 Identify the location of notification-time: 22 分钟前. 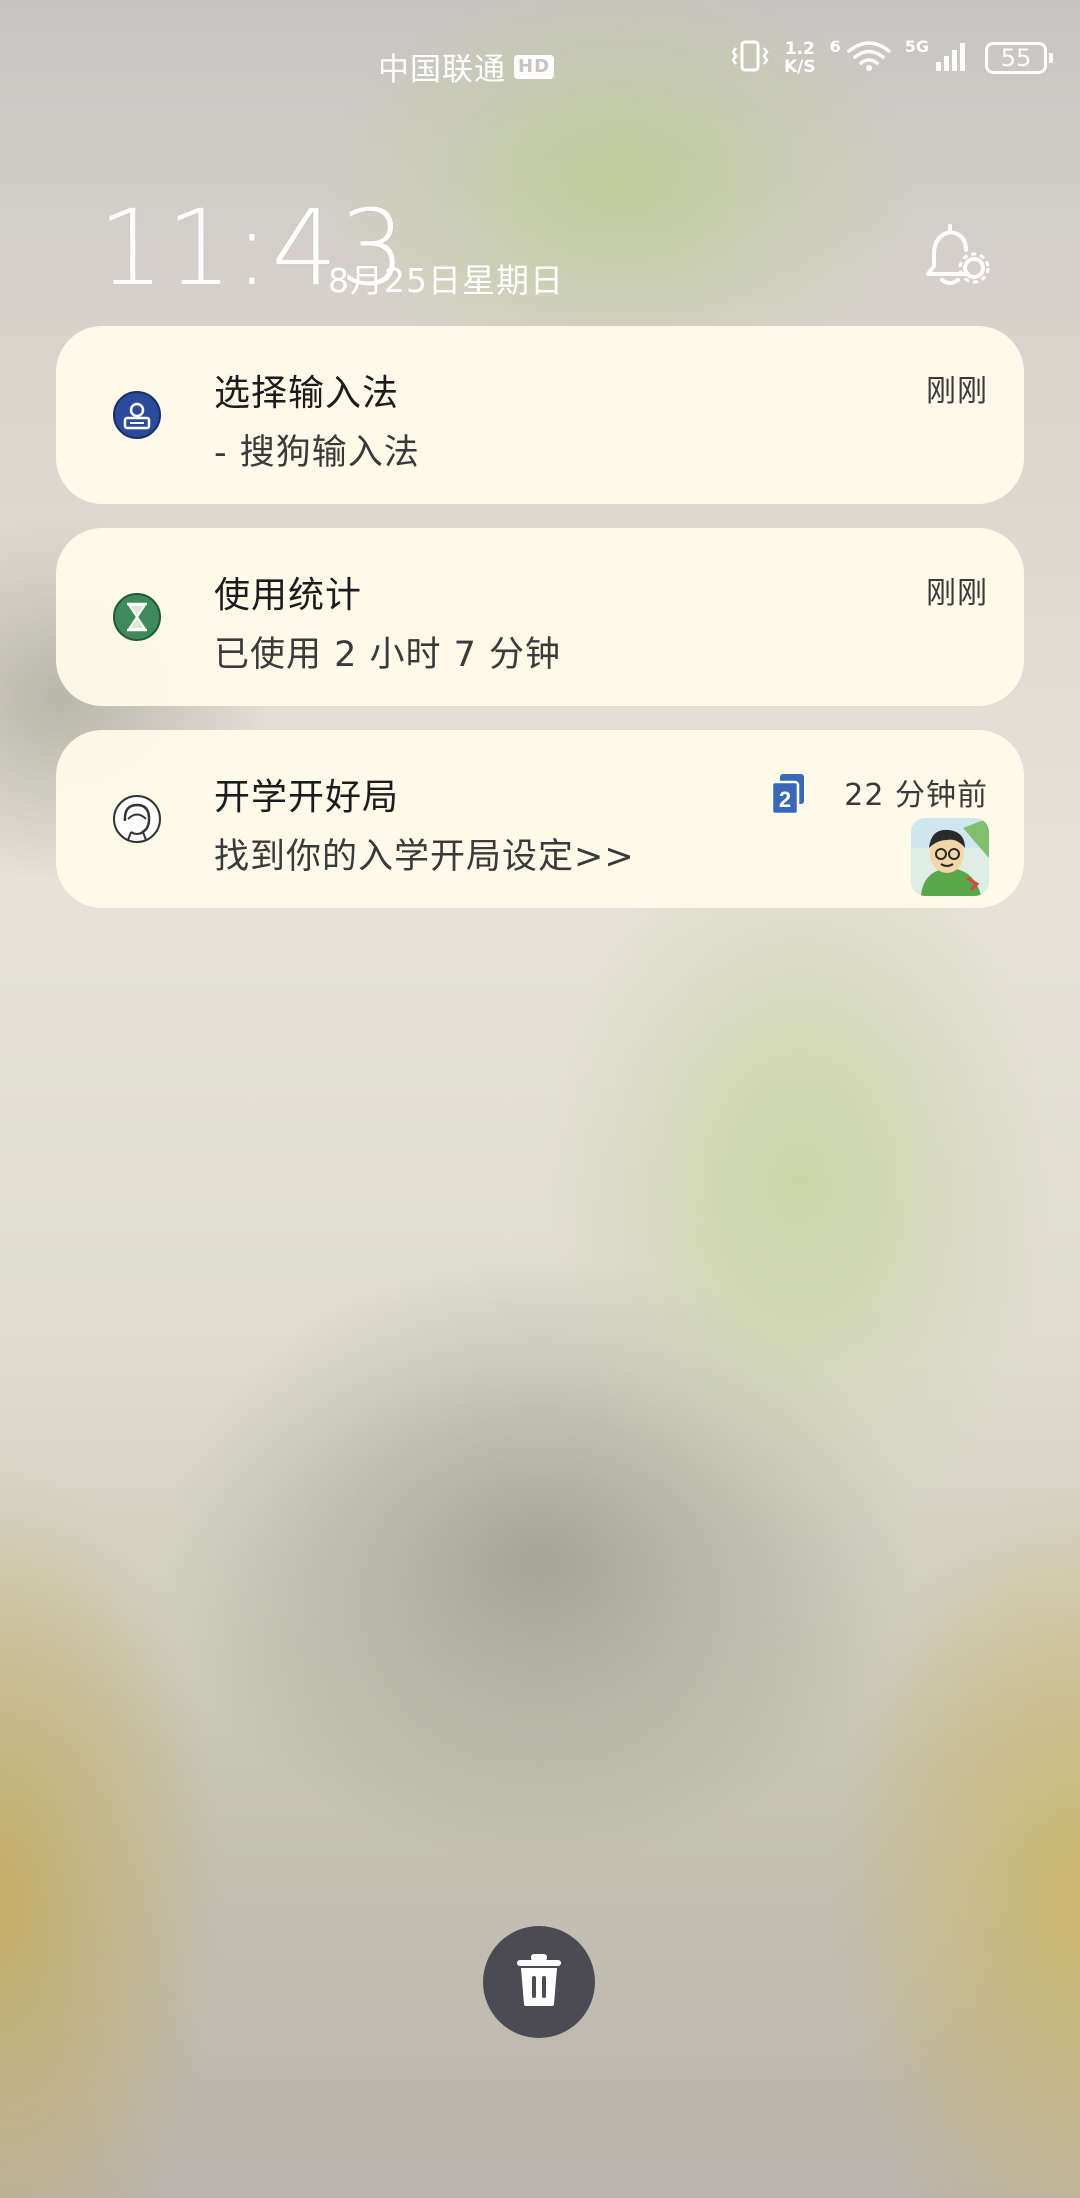
(916, 795).